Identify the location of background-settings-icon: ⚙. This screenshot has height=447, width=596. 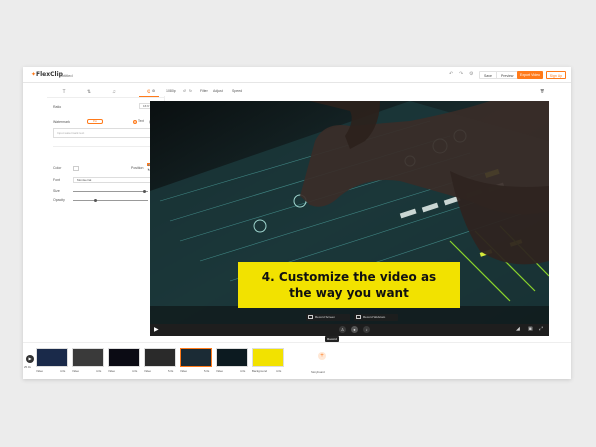
(153, 91).